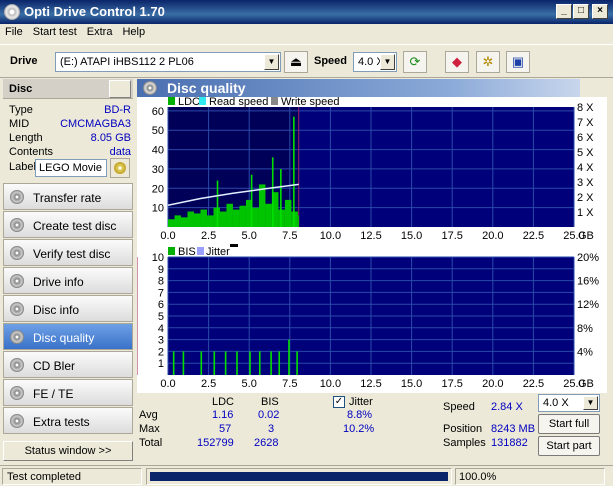  I want to click on read-speed-legend-swatch, so click(202, 101).